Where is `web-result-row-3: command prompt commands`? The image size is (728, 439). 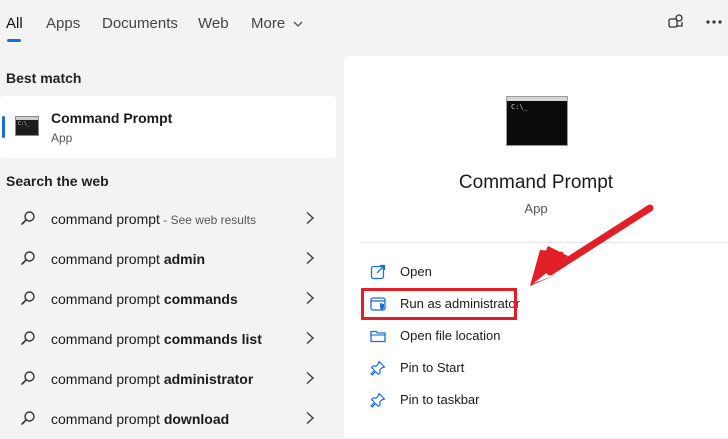 web-result-row-3: command prompt commands is located at coordinates (168, 299).